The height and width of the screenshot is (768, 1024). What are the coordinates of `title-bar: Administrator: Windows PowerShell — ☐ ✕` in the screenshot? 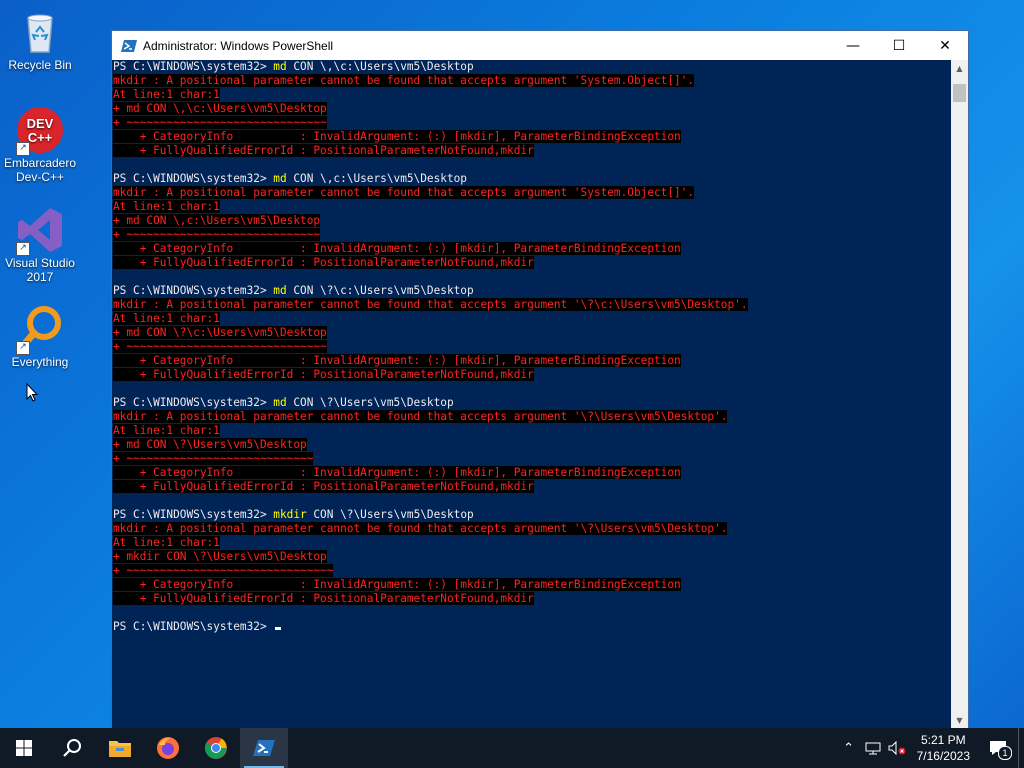 It's located at (540, 45).